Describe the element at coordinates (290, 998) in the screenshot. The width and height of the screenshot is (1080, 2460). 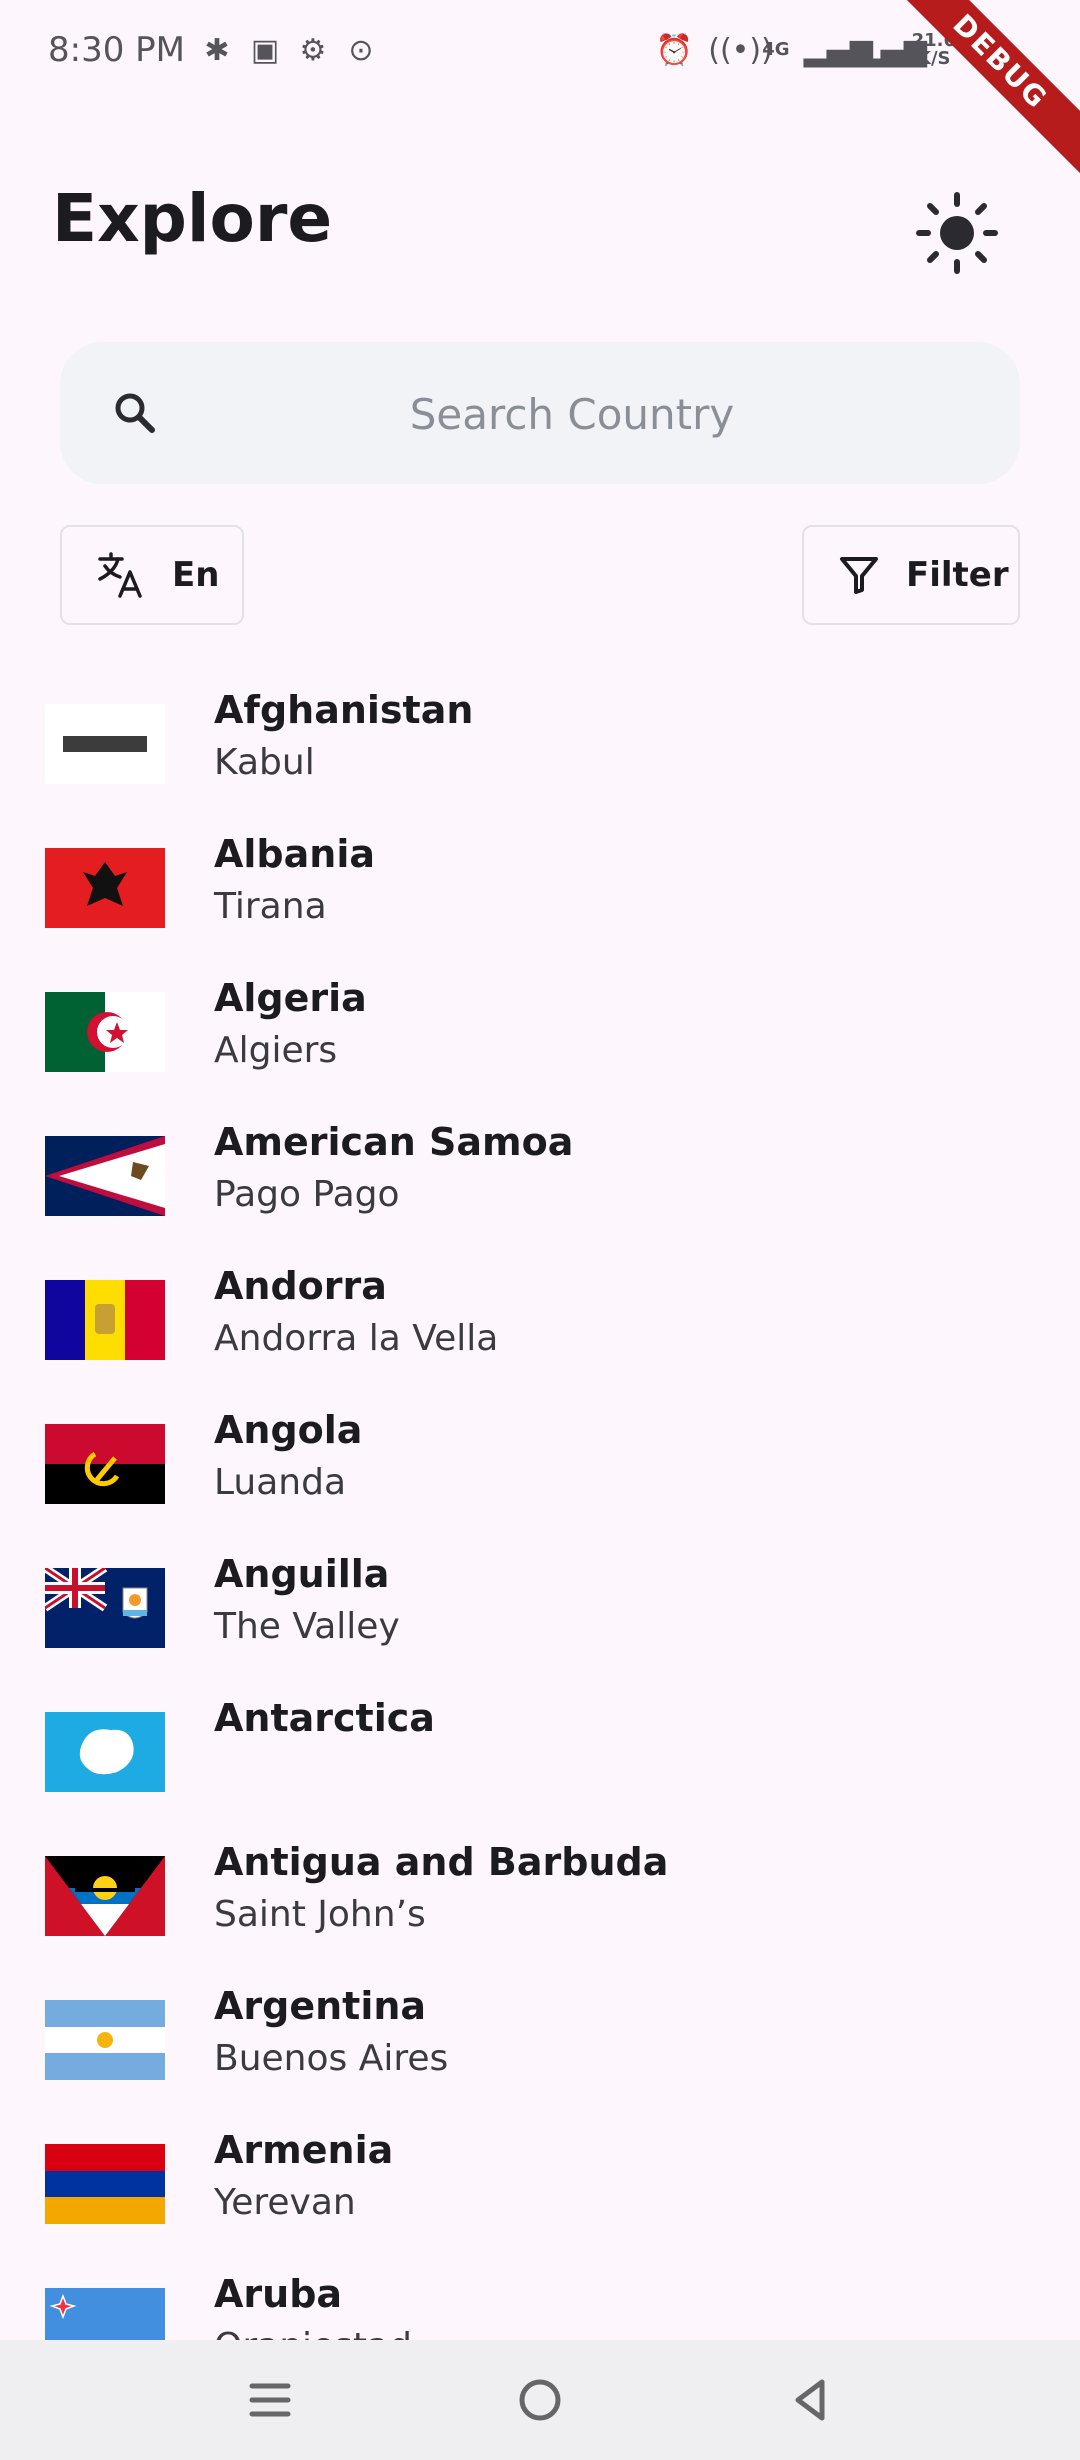
I see `country-name: Algeria` at that location.